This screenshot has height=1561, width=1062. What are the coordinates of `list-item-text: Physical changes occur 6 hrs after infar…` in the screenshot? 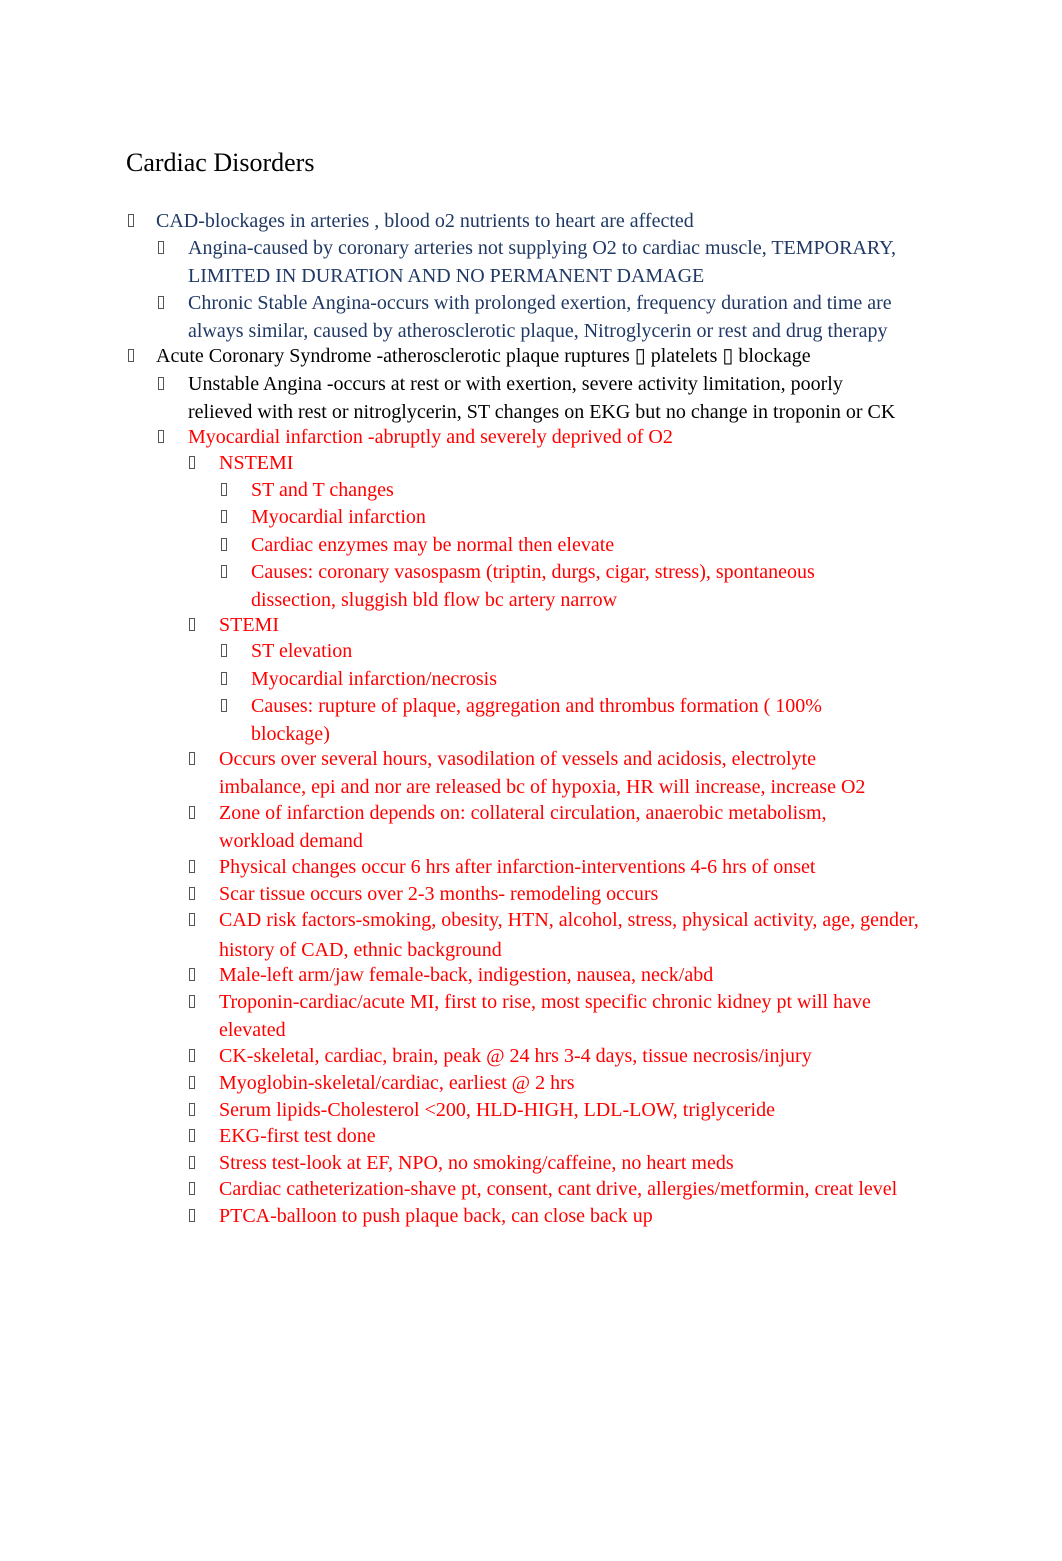 It's located at (517, 867).